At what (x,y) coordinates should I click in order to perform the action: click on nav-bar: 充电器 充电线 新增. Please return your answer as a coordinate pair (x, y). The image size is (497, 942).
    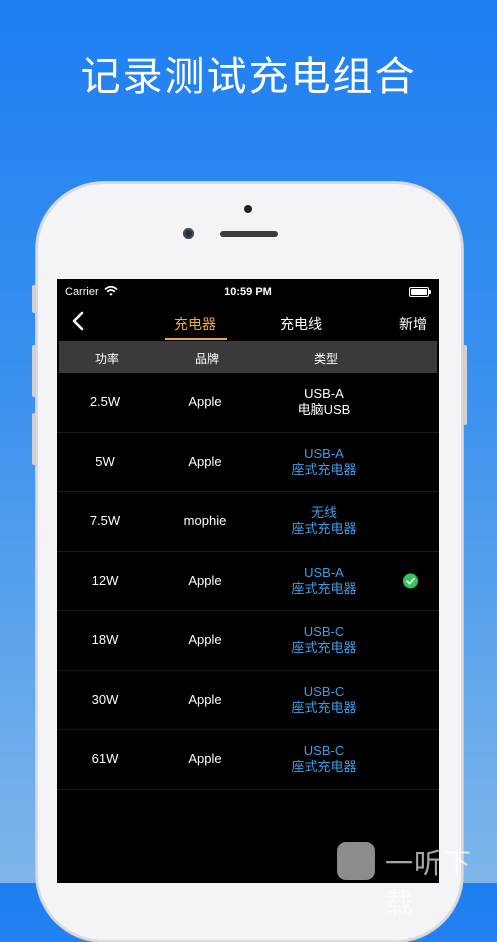
    Looking at the image, I should click on (248, 323).